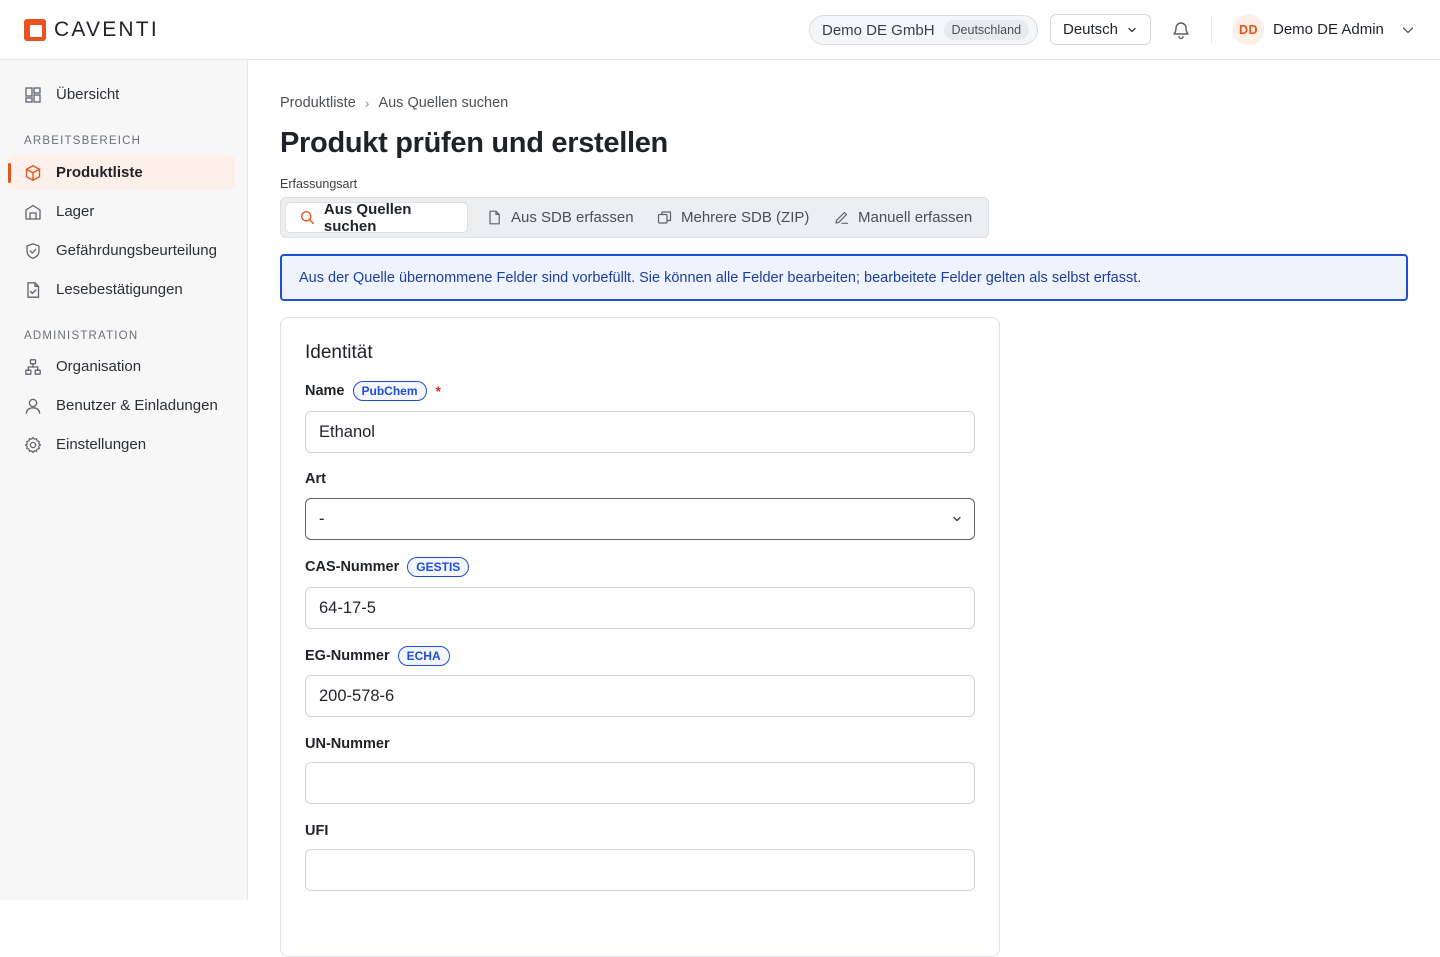  Describe the element at coordinates (878, 30) in the screenshot. I see `organization-name: Demo DE GmbH` at that location.